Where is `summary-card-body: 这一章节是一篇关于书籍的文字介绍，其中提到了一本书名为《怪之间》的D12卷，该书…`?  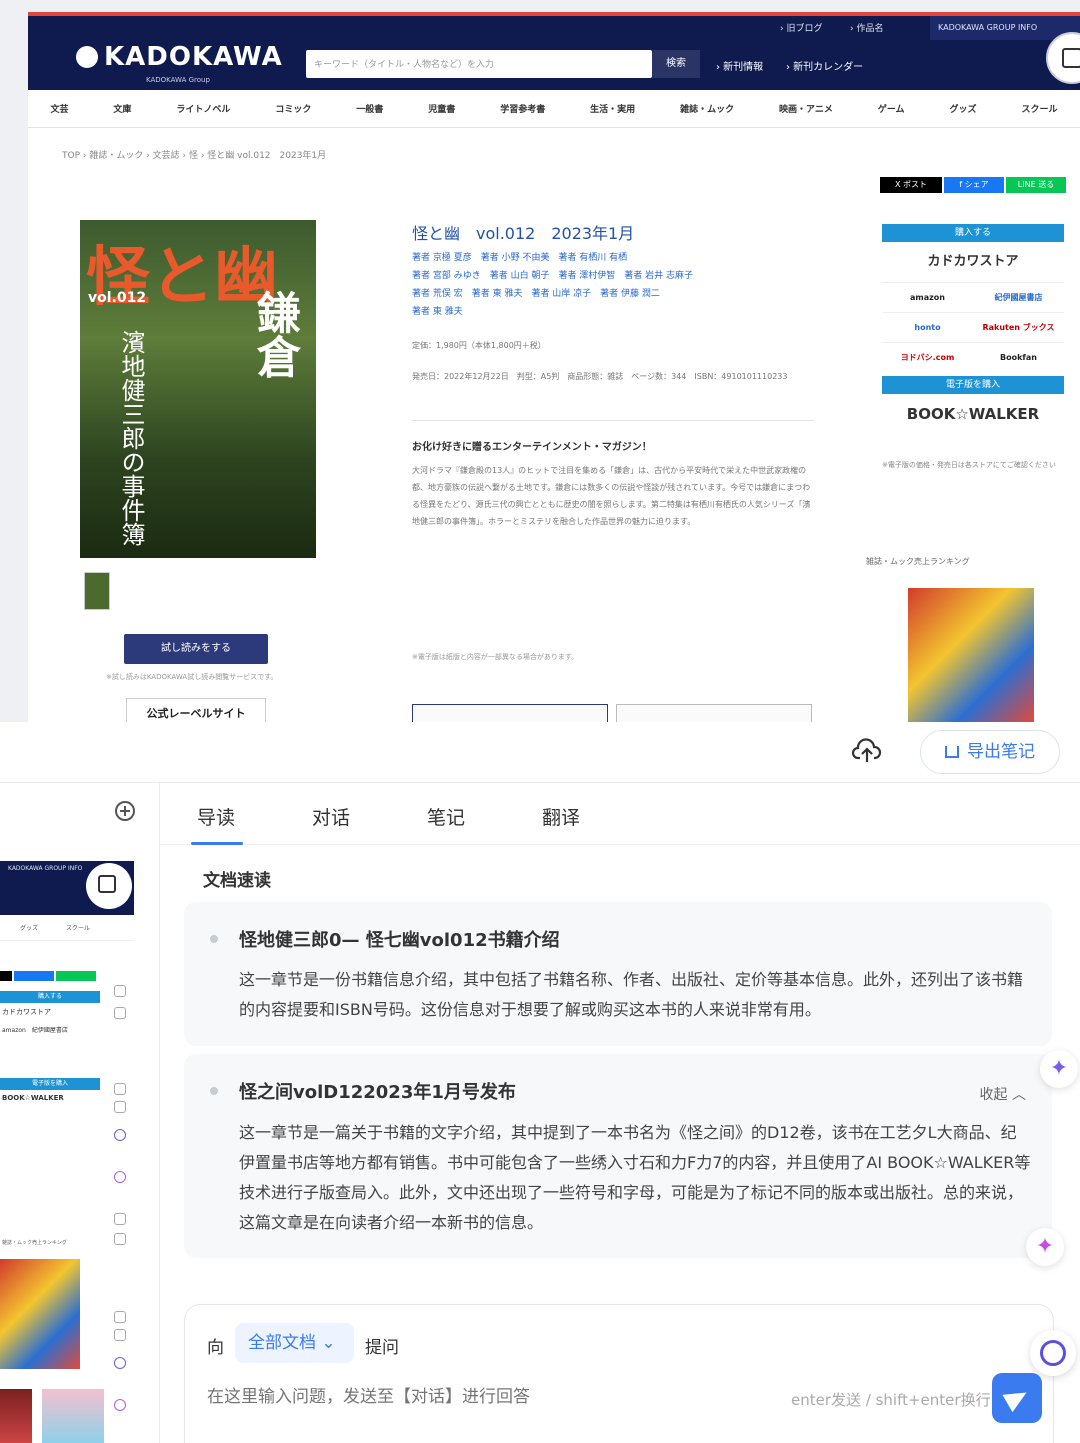
summary-card-body: 这一章节是一篇关于书籍的文字介绍，其中提到了一本书名为《怪之间》的D12卷，该书… is located at coordinates (635, 1177).